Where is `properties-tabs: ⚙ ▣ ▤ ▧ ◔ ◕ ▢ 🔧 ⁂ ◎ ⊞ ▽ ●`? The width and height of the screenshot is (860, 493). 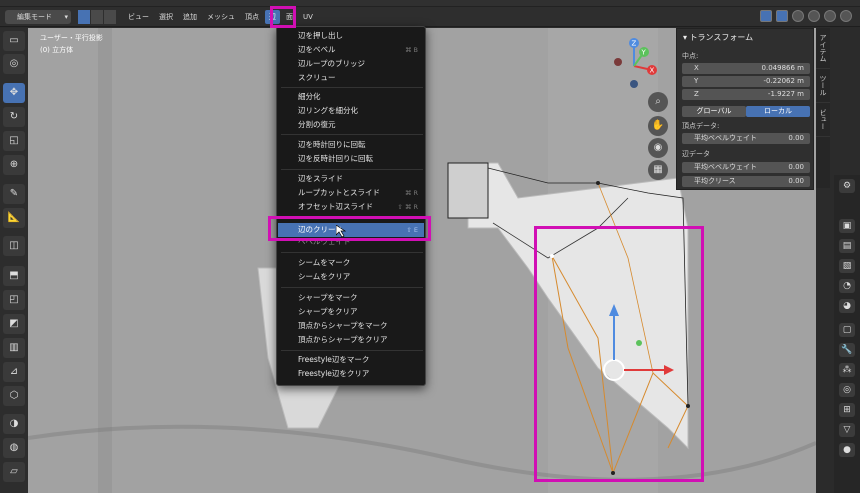
properties-tabs: ⚙ ▣ ▤ ▧ ◔ ◕ ▢ 🔧 ⁂ ◎ ⊞ ▽ ● is located at coordinates (847, 334).